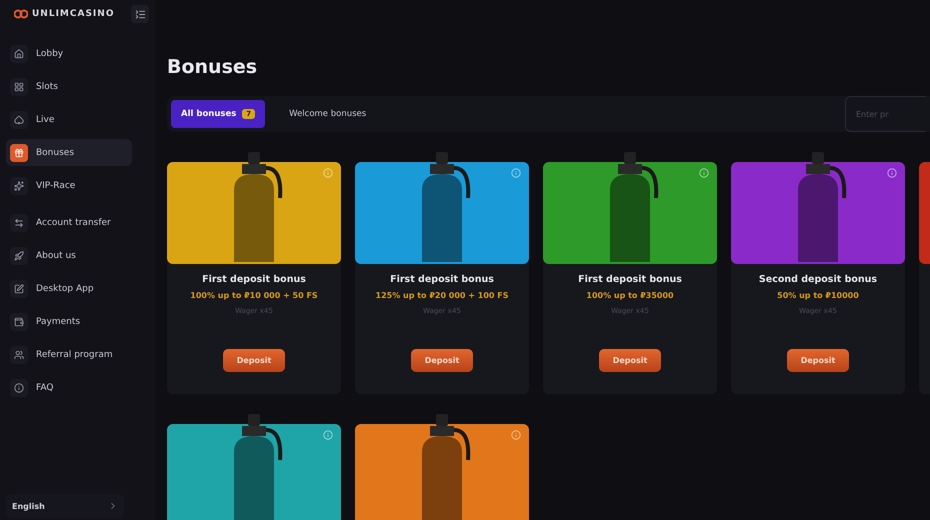 This screenshot has height=520, width=930. What do you see at coordinates (69, 53) in the screenshot?
I see `sidebar-item: Lobby` at bounding box center [69, 53].